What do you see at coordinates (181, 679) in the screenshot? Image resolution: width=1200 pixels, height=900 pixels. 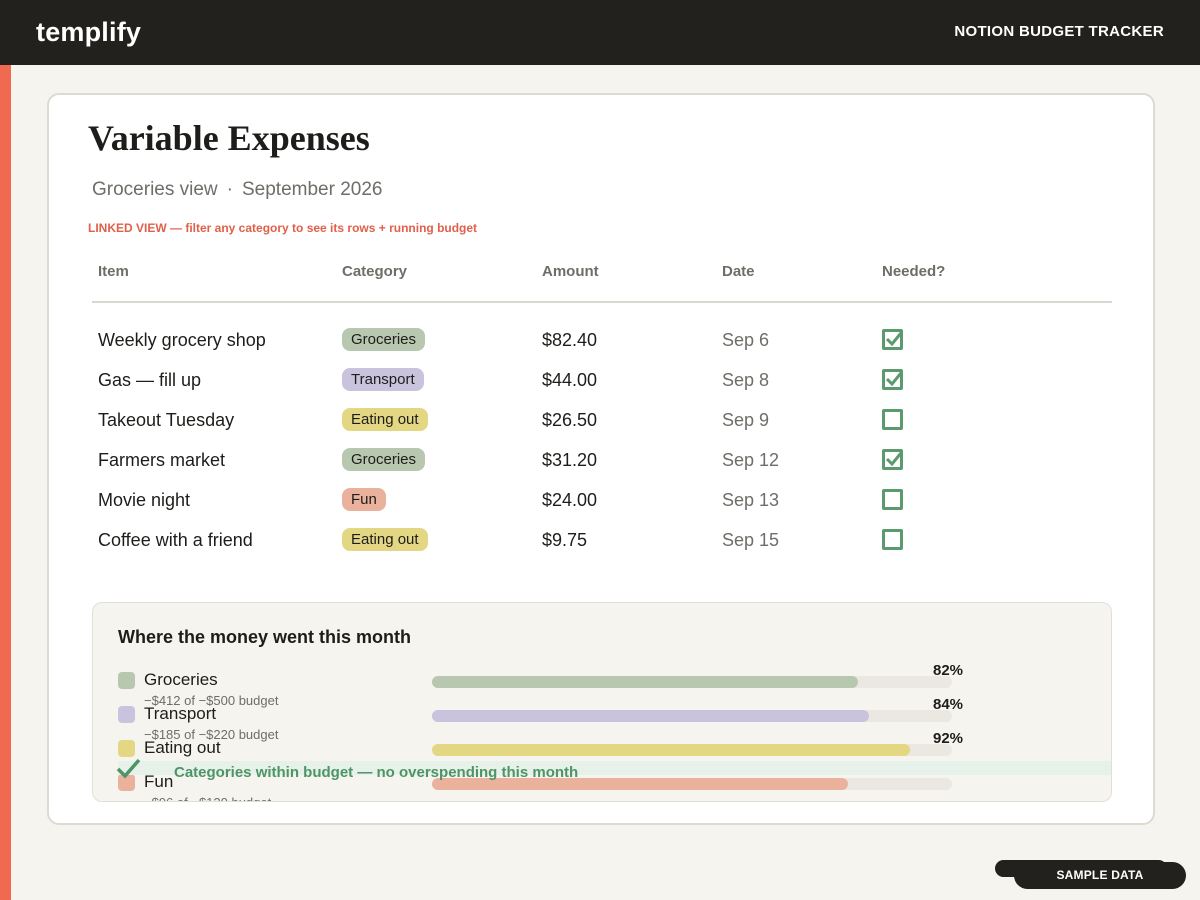 I see `category-name: Groceries` at bounding box center [181, 679].